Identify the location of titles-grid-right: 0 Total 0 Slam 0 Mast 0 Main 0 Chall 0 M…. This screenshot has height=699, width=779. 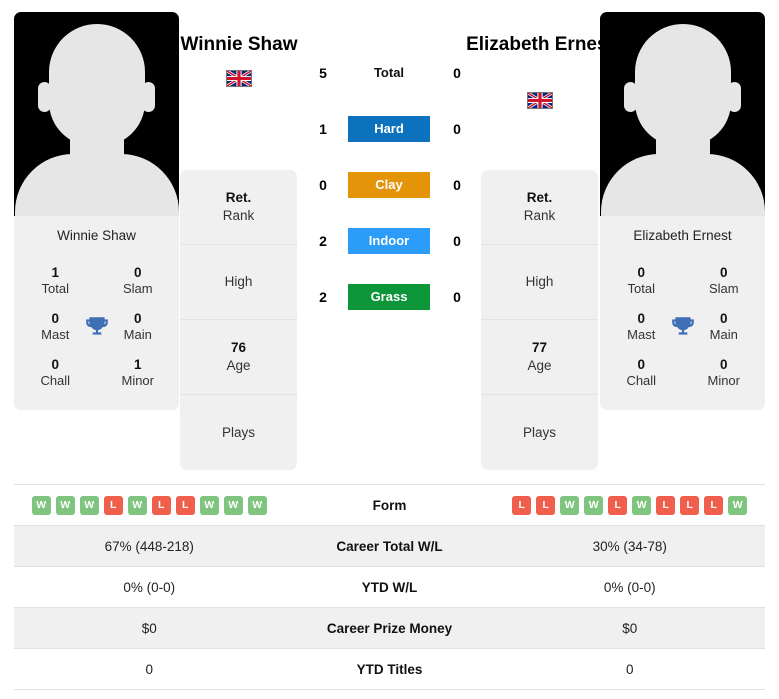
(682, 333).